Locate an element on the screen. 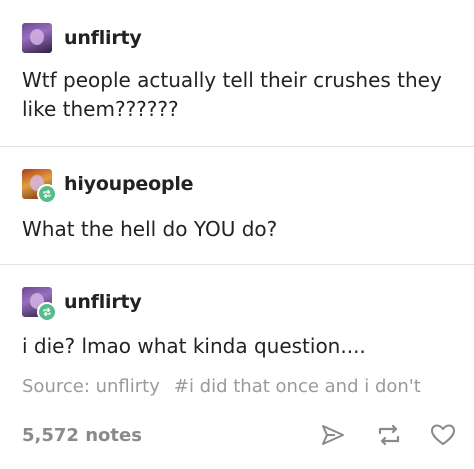 Image resolution: width=474 pixels, height=469 pixels. heart-icon is located at coordinates (443, 435).